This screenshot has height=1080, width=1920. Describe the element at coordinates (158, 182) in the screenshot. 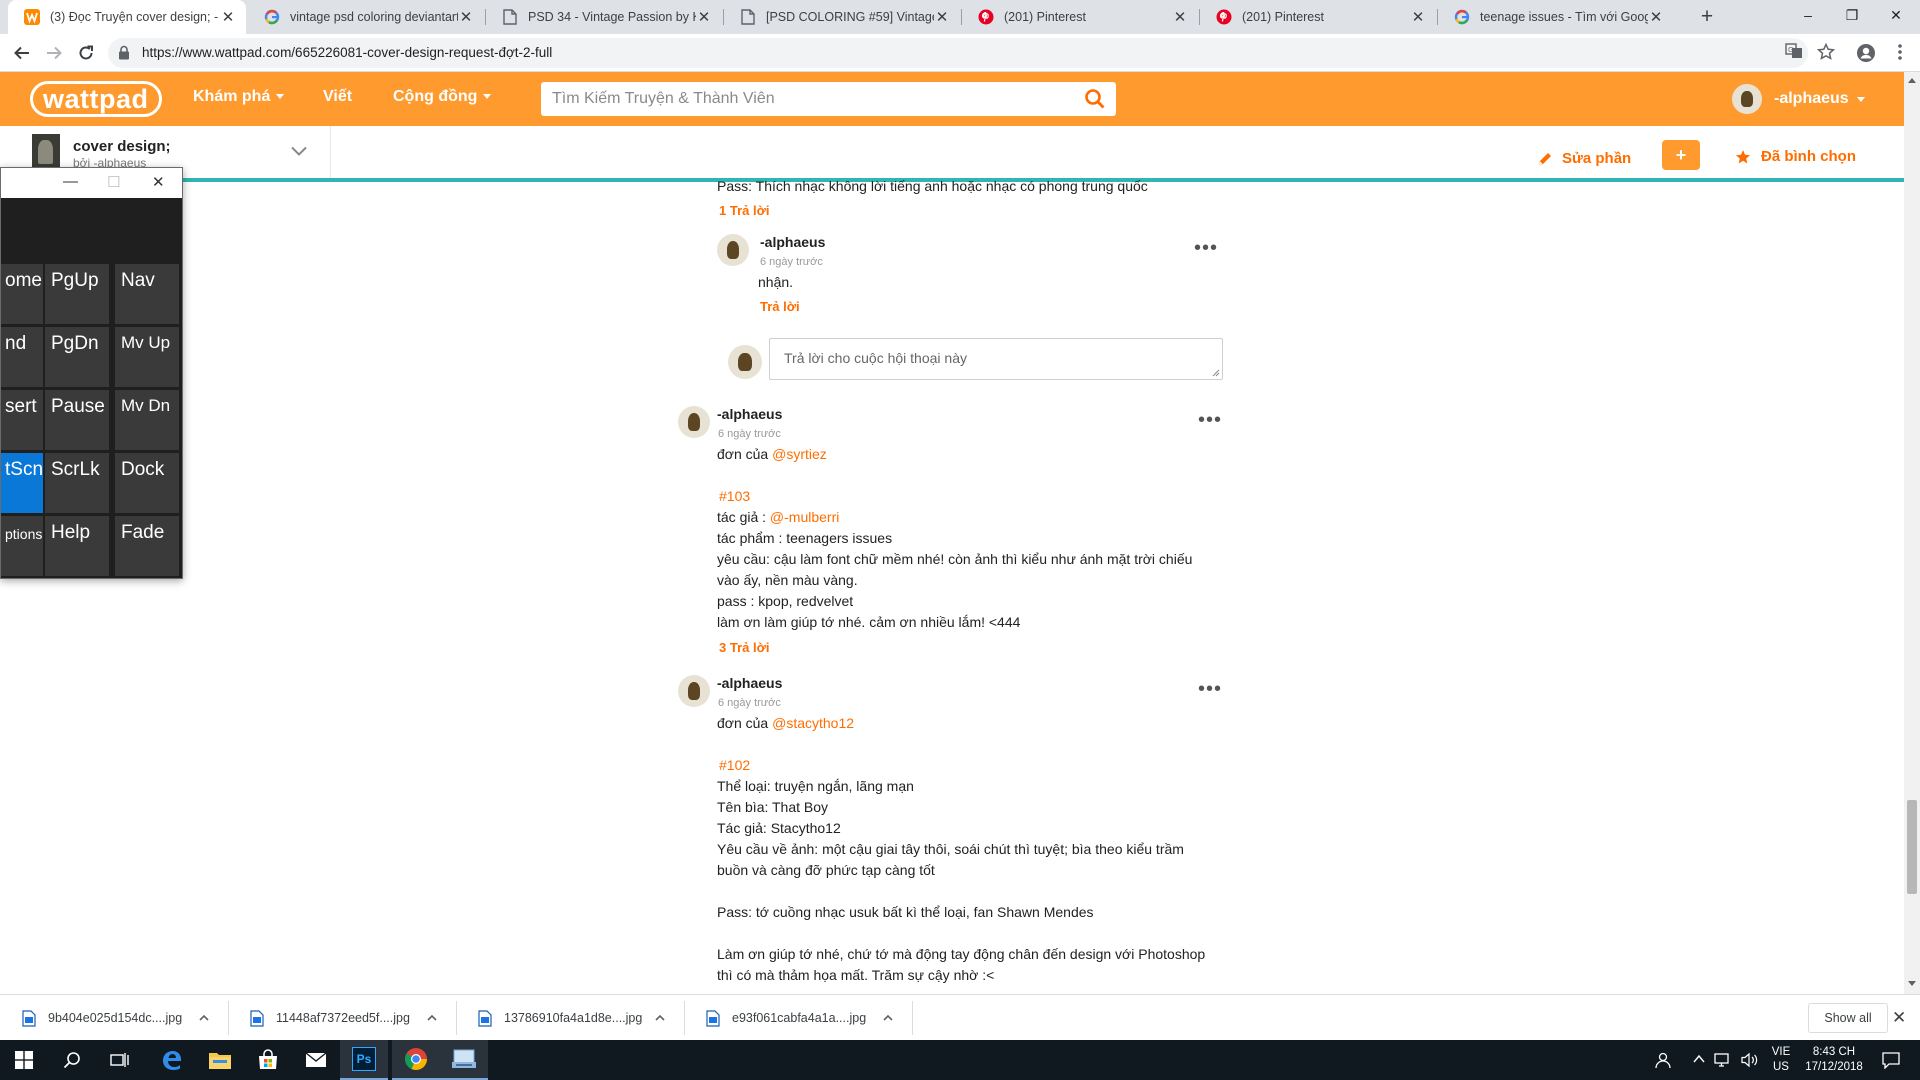

I see `osk-close-icon: ✕` at that location.